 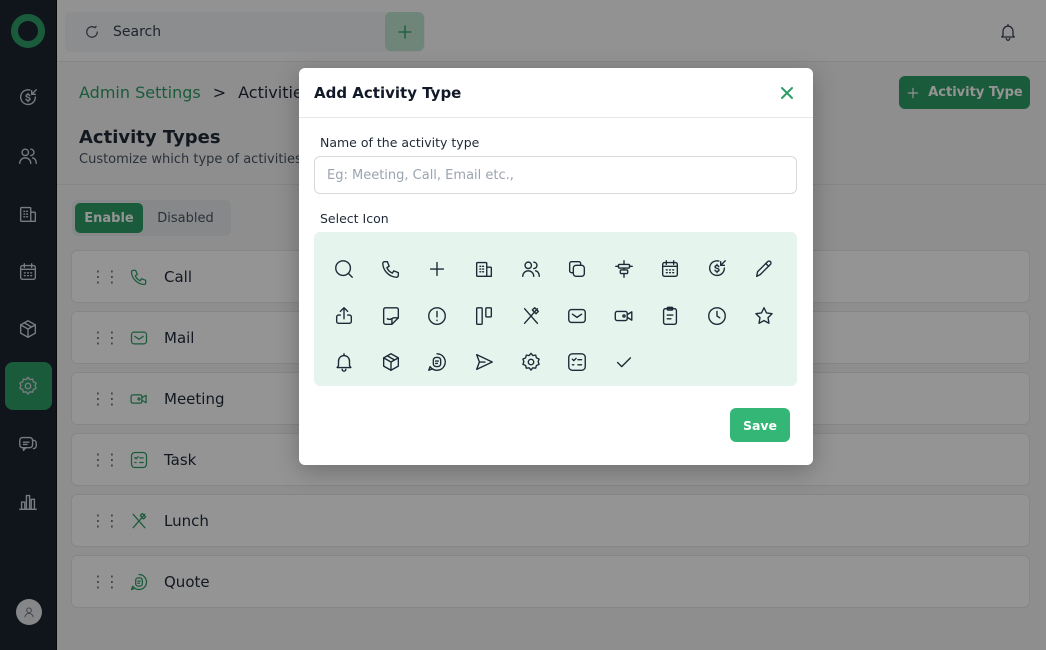 What do you see at coordinates (354, 218) in the screenshot?
I see `select-icon-label: Select Icon` at bounding box center [354, 218].